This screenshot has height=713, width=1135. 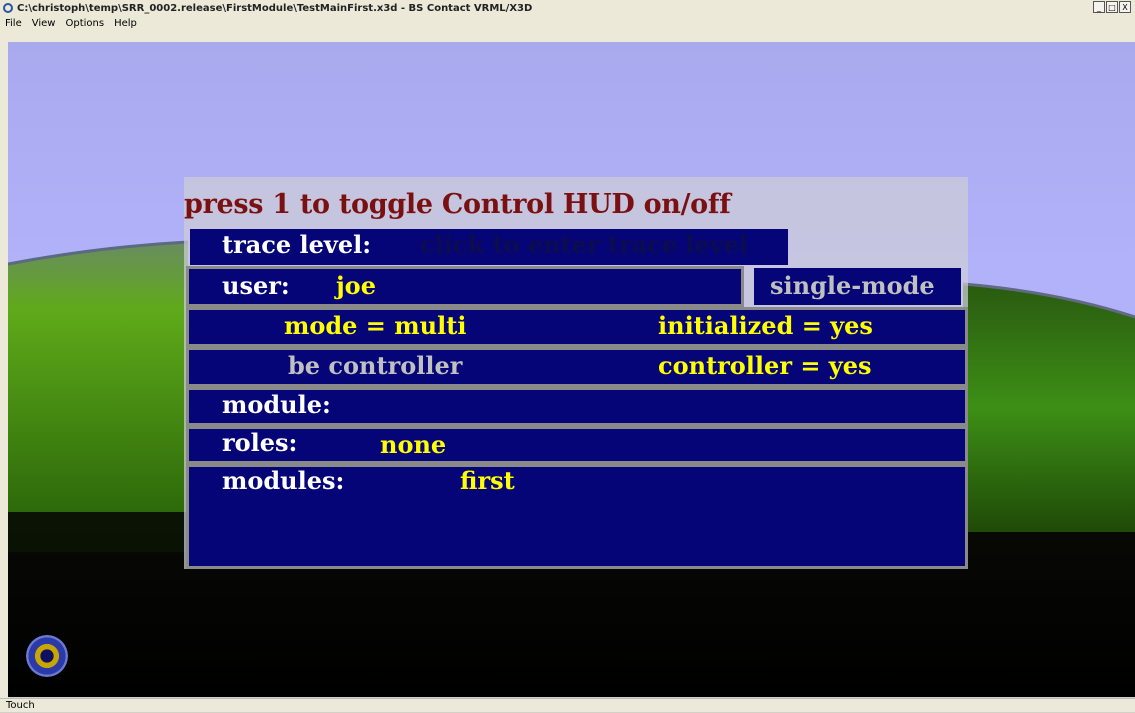 What do you see at coordinates (4, 364) in the screenshot?
I see `window-frame-left` at bounding box center [4, 364].